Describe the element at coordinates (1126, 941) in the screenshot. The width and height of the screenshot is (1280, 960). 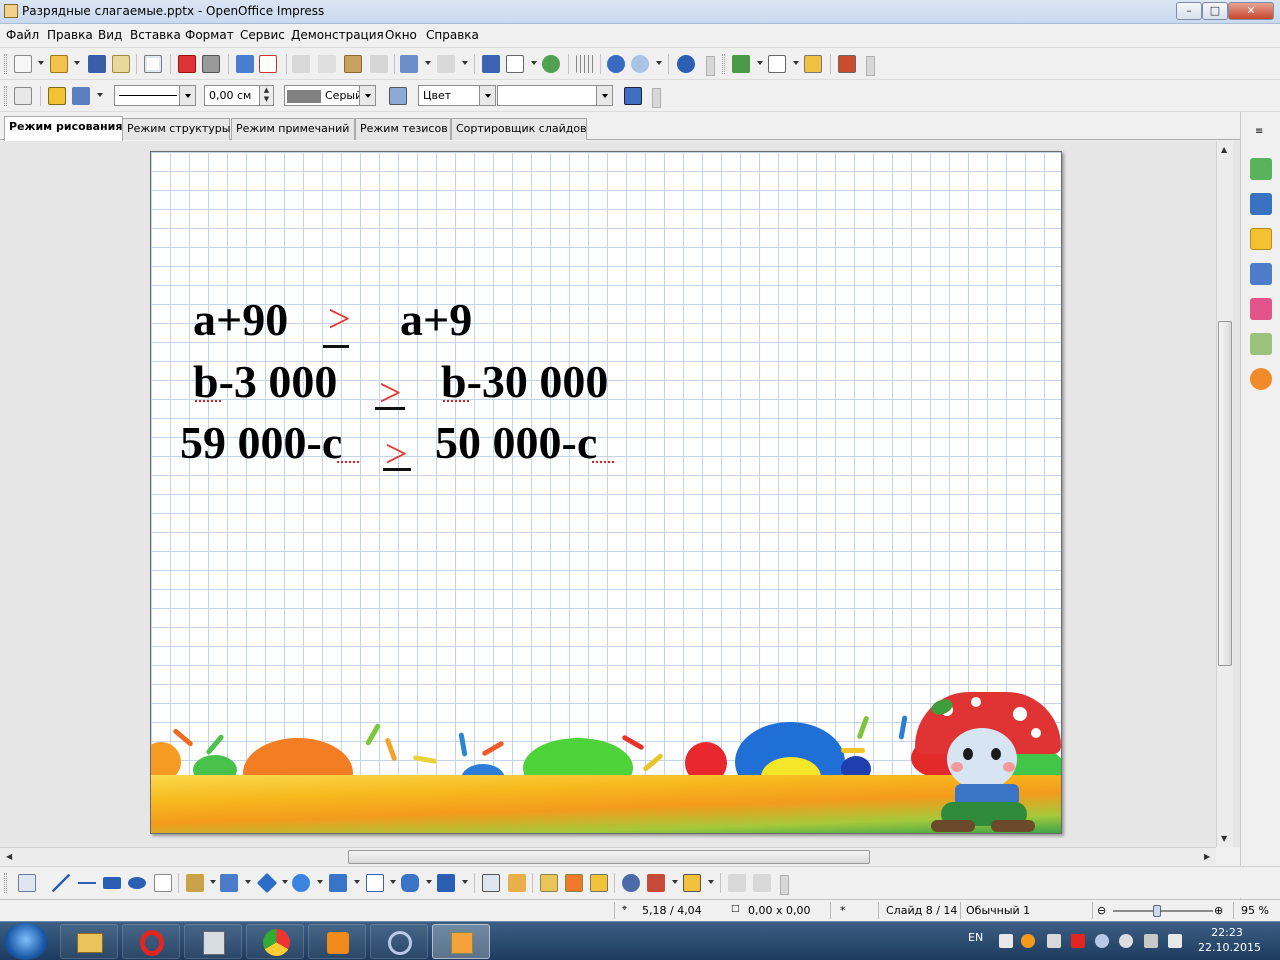
I see `settings-tray-icon` at that location.